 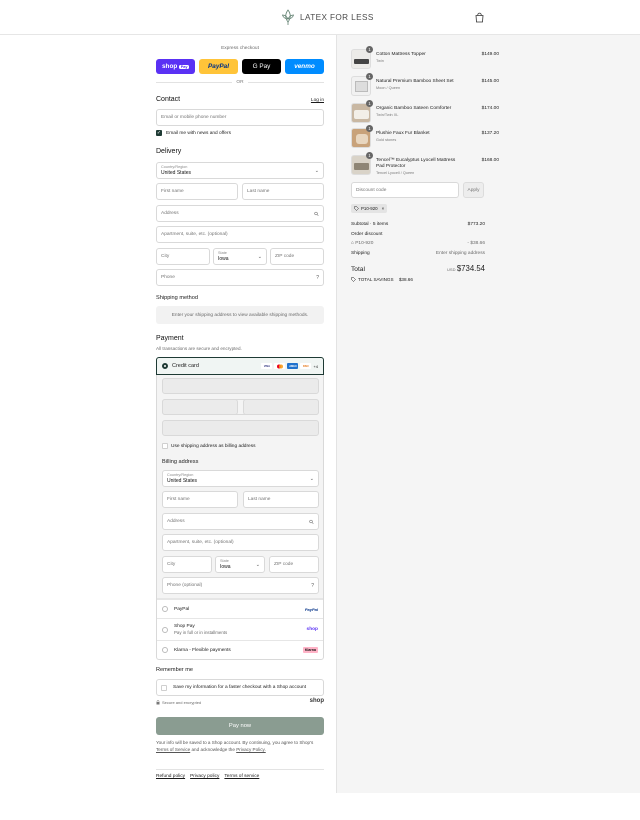 I want to click on newsletter-checkbox: ✓, so click(x=159, y=133).